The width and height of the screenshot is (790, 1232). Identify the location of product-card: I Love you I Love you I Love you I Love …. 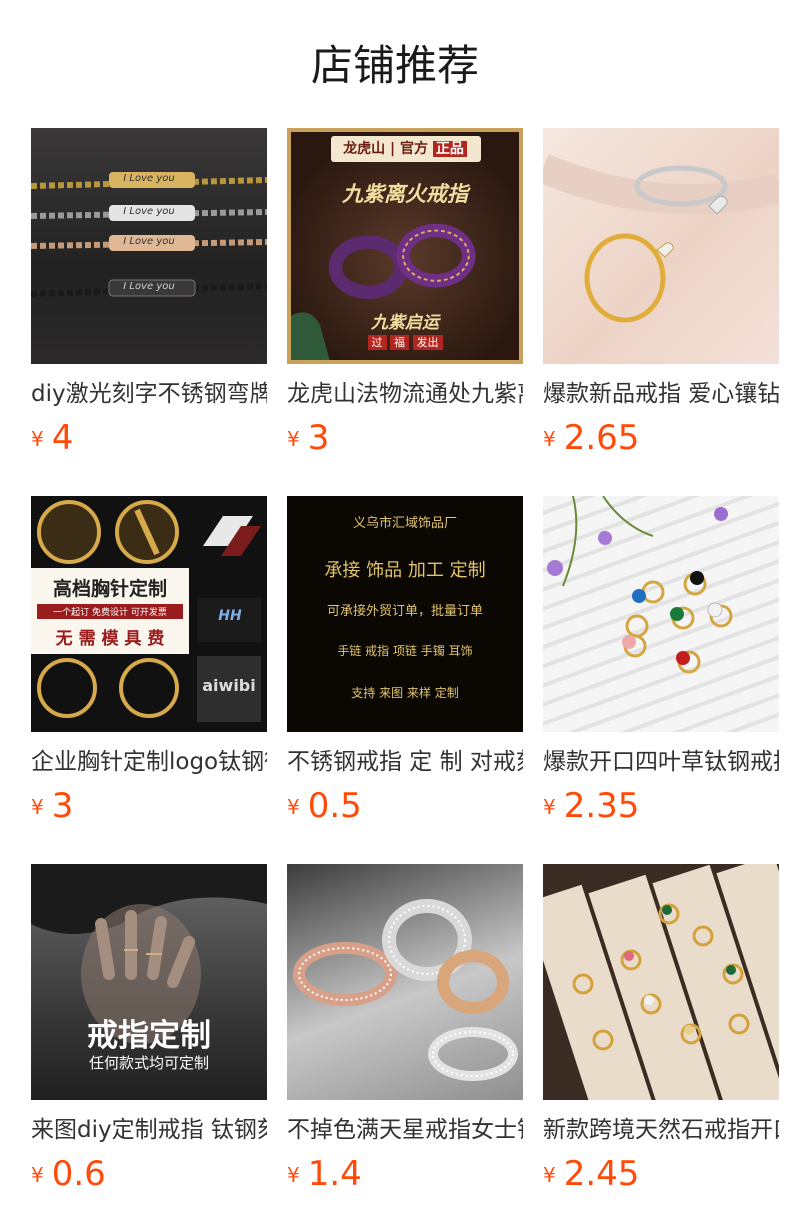
(149, 293).